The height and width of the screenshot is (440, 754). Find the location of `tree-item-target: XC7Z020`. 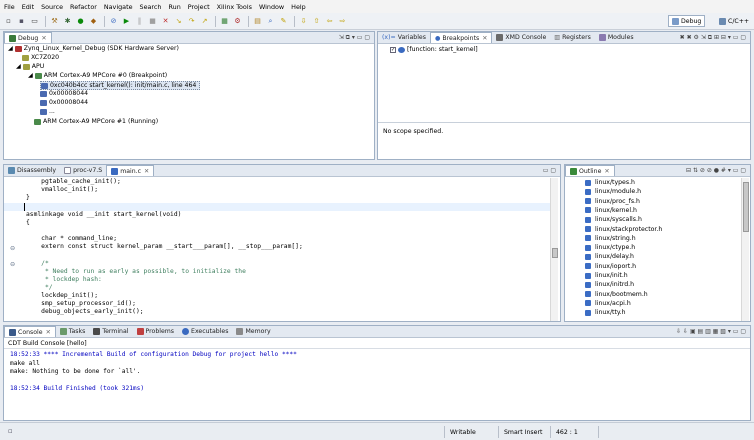

tree-item-target: XC7Z020 is located at coordinates (40, 57).